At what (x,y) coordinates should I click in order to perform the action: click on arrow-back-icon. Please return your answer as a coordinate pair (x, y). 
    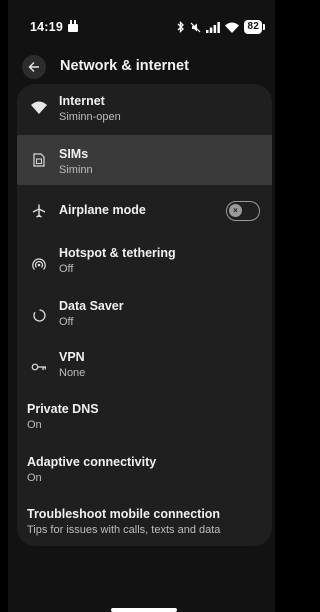
    Looking at the image, I should click on (33, 67).